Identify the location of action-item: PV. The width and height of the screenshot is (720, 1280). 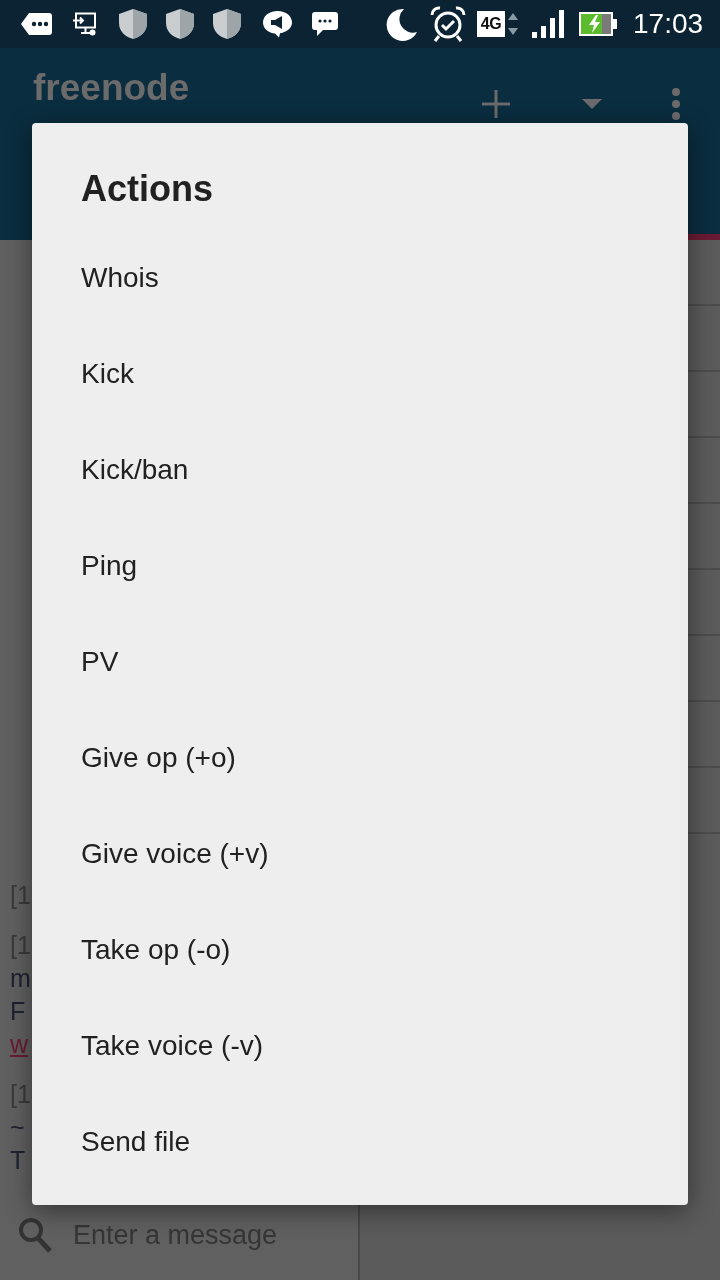
(360, 662).